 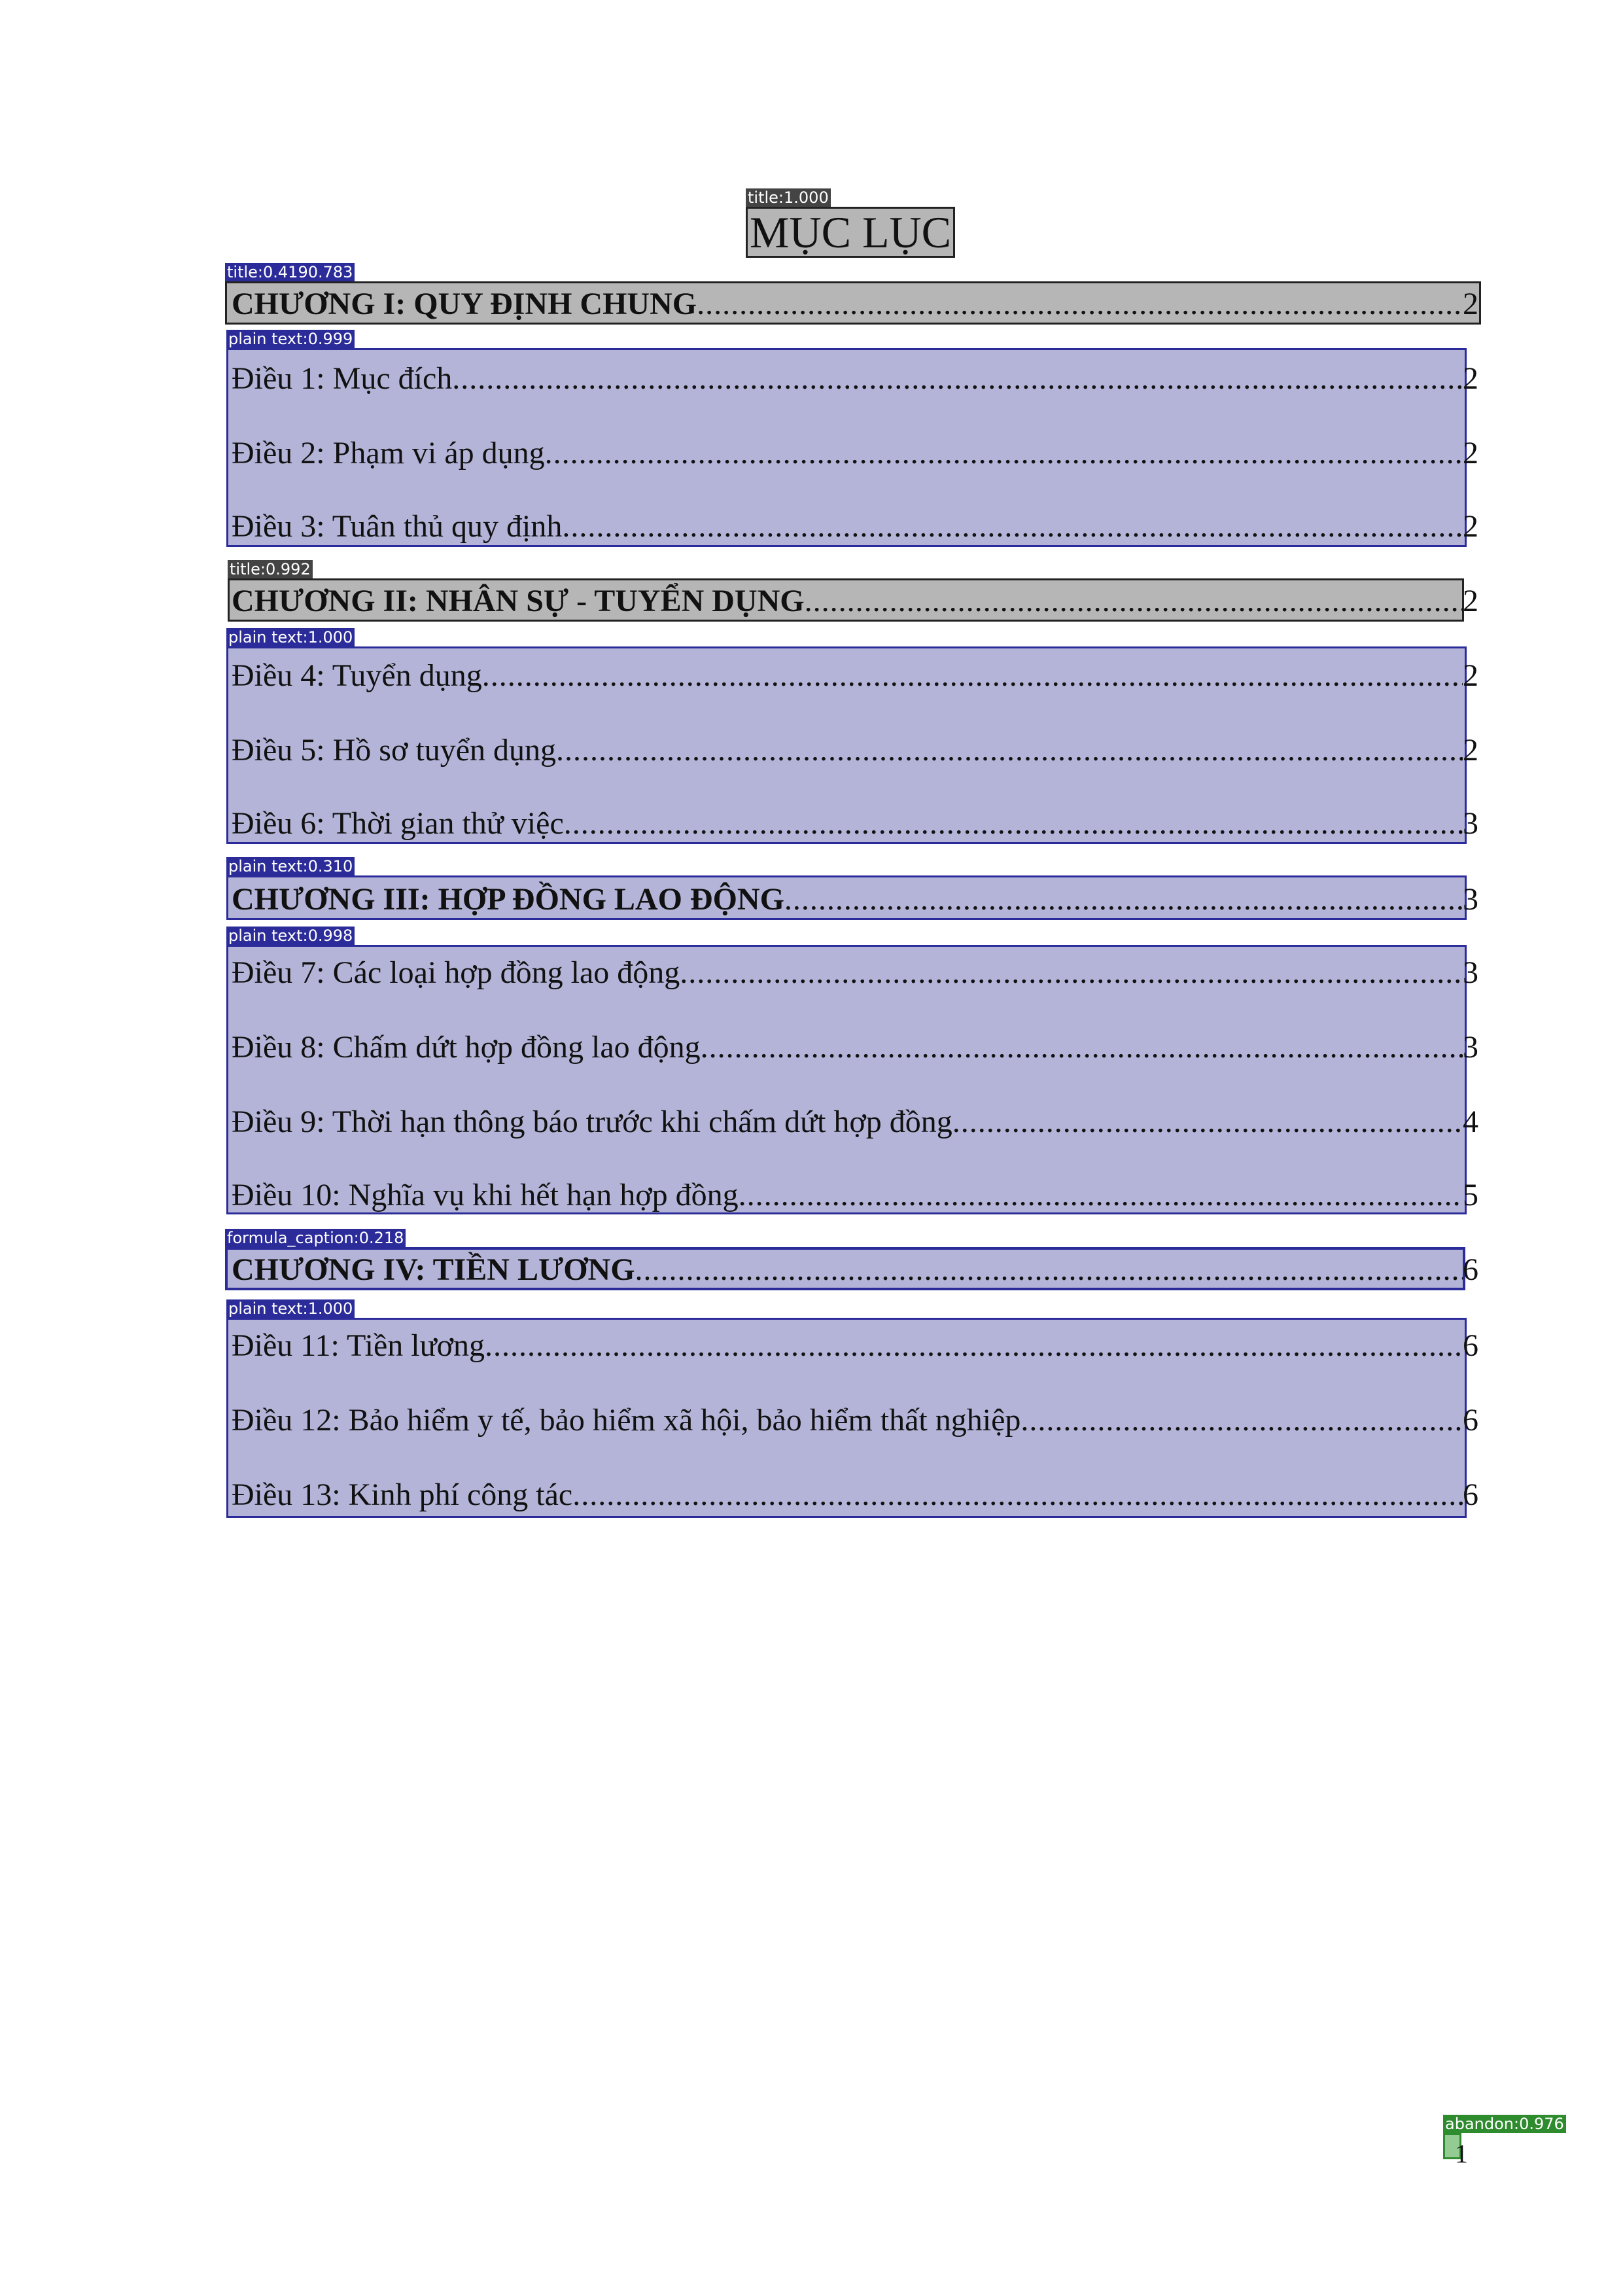 I want to click on toc-entry: Điều 3: Tuân thủ quy định 2, so click(x=855, y=524).